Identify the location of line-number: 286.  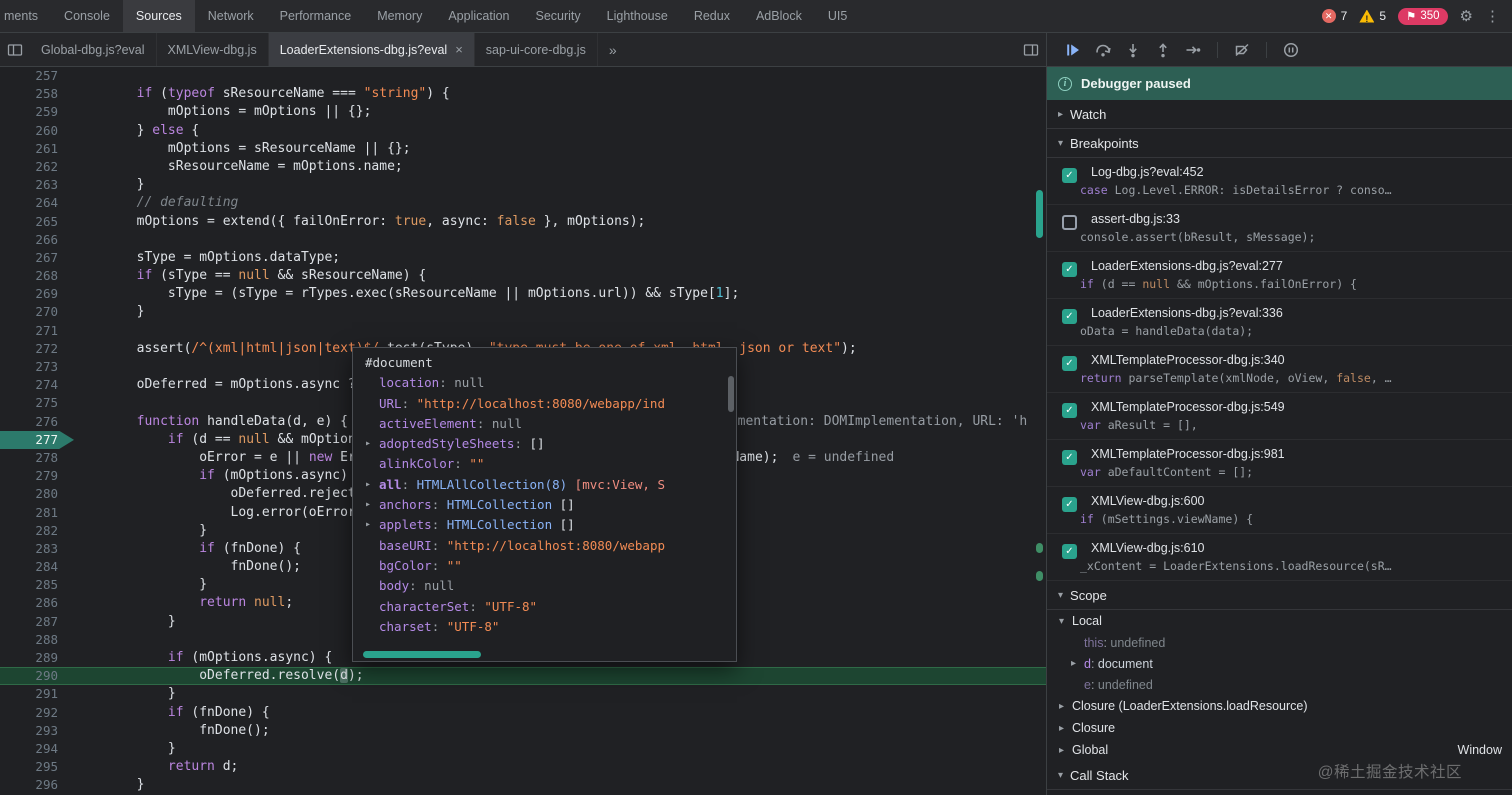
(37, 603).